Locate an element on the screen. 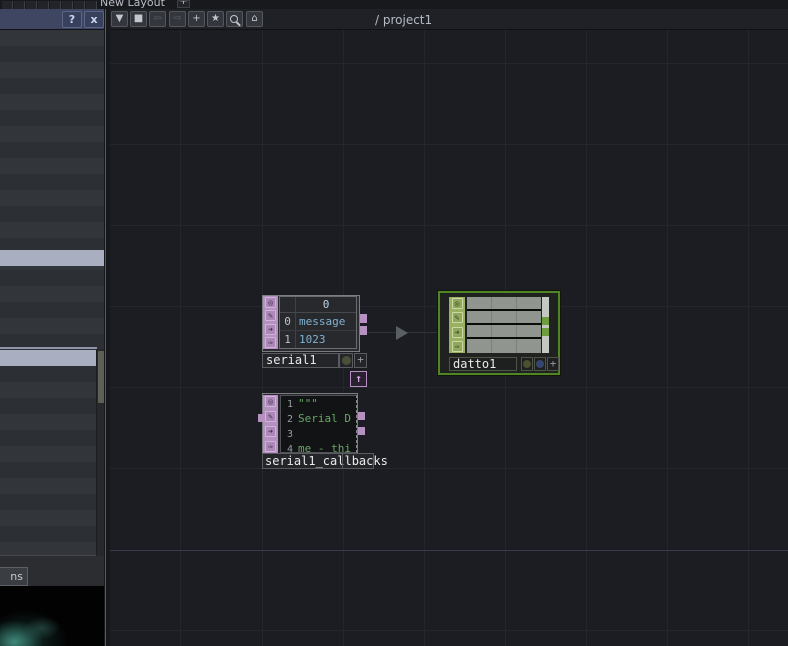 The width and height of the screenshot is (788, 646). tab-new-layout: New Layout is located at coordinates (137, 4).